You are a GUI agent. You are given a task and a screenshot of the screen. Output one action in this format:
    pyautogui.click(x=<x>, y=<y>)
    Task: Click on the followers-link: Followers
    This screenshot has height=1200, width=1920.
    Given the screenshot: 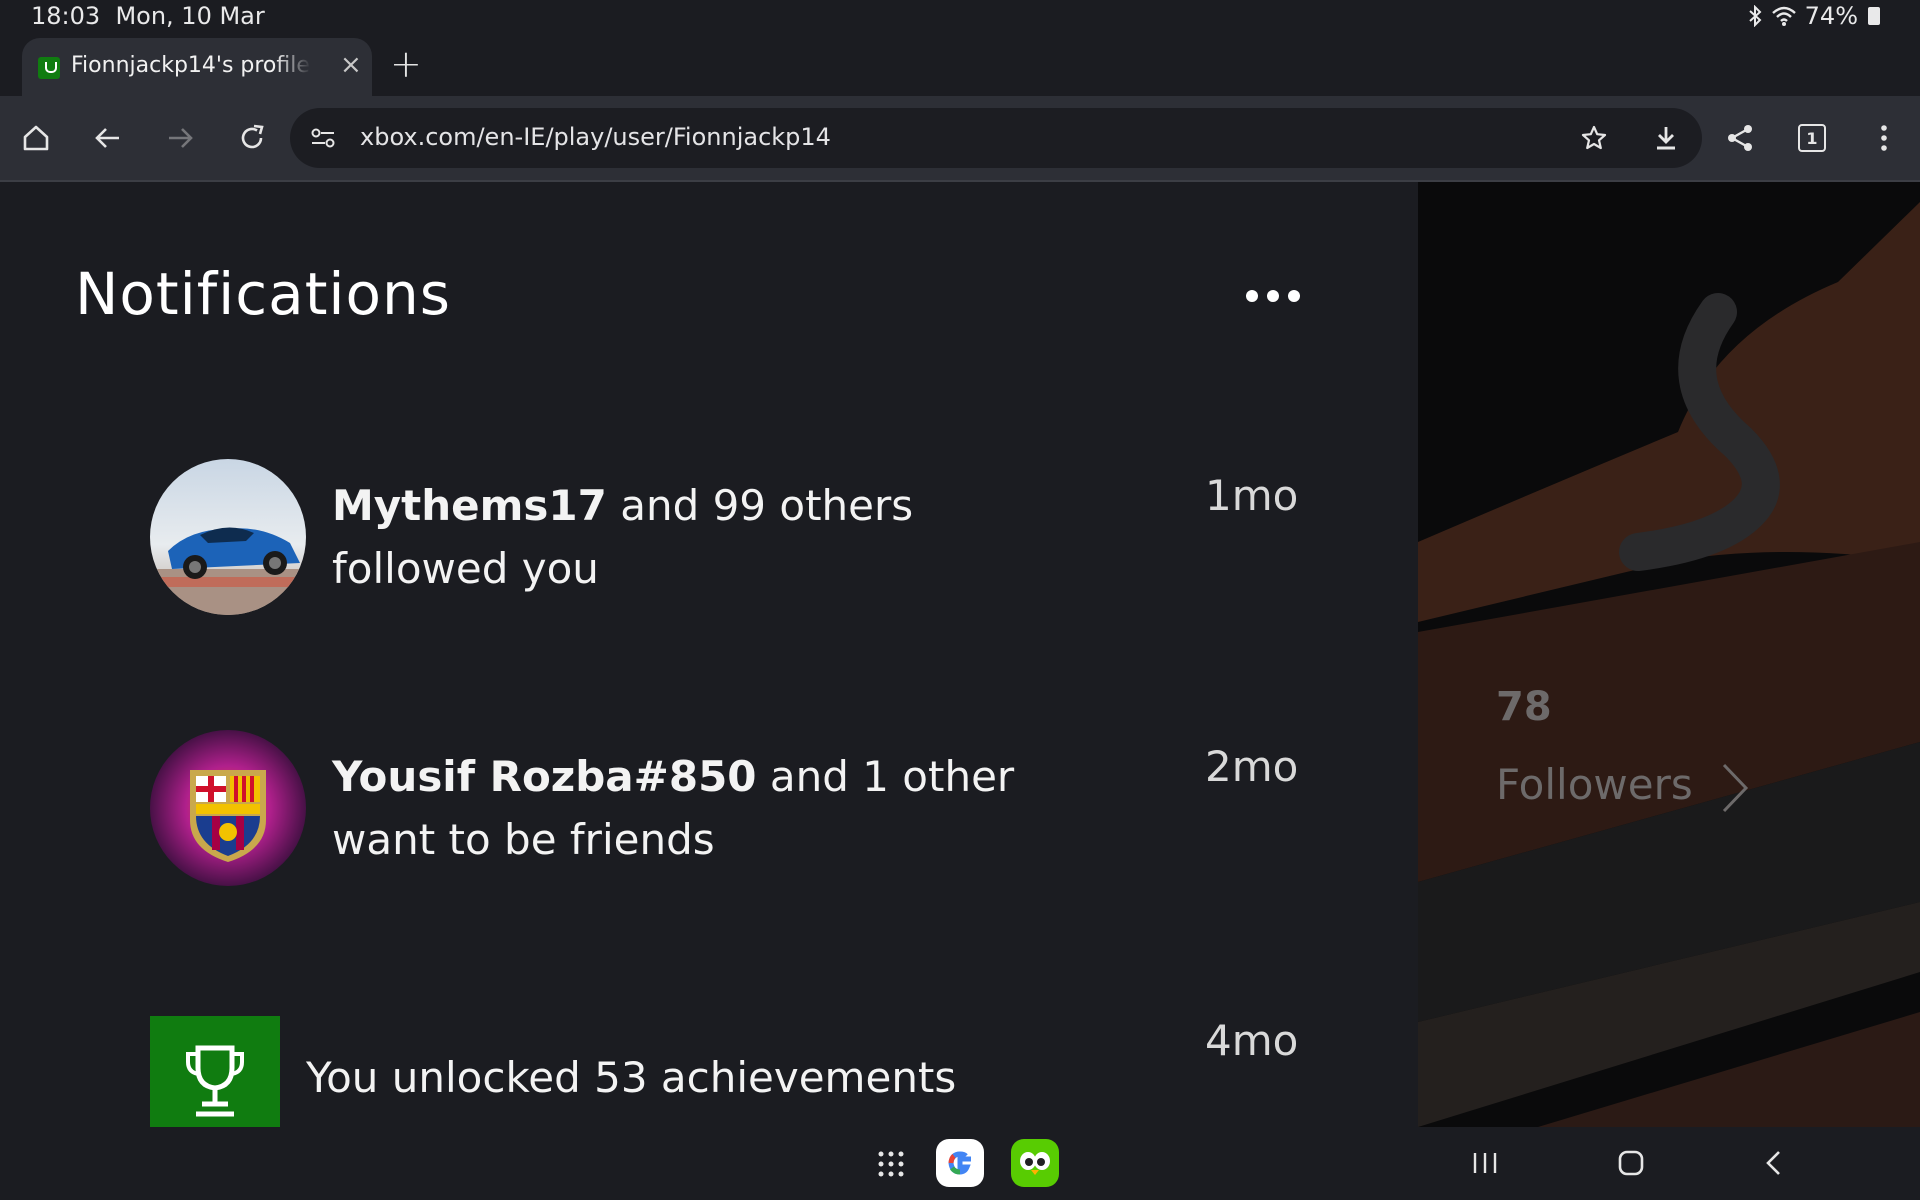 What is the action you would take?
    pyautogui.click(x=1594, y=784)
    